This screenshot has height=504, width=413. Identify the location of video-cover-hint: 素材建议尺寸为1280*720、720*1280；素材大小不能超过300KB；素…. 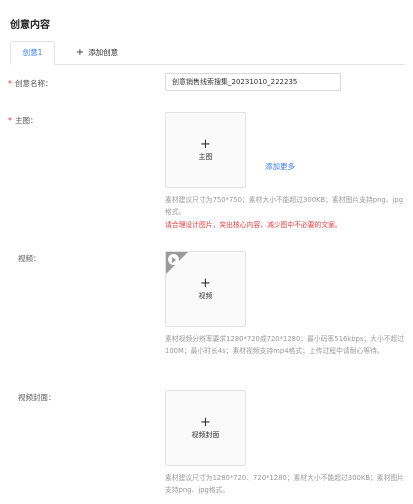
(284, 484).